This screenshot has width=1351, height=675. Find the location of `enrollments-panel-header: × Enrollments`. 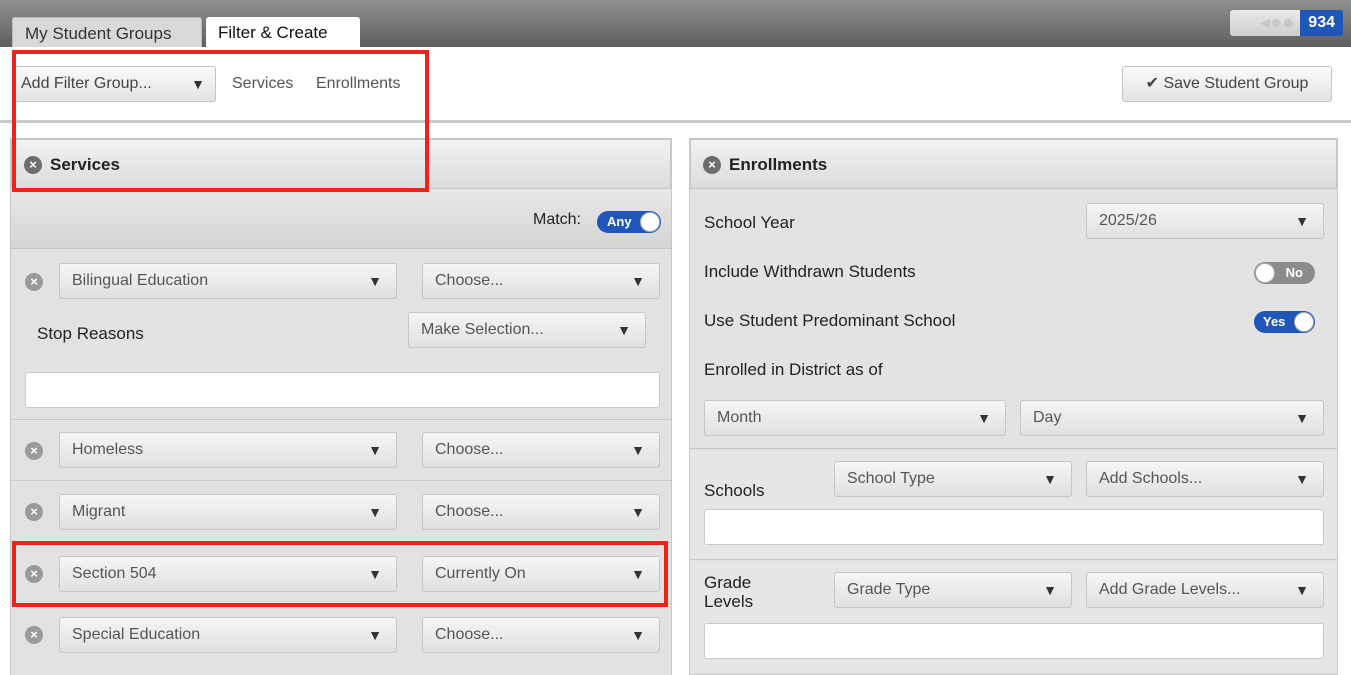

enrollments-panel-header: × Enrollments is located at coordinates (1013, 164).